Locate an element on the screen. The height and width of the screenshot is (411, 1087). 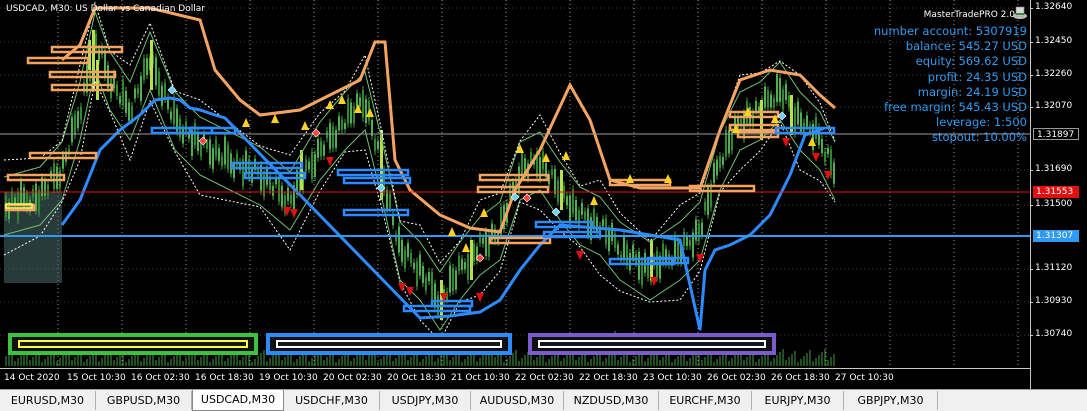
account-balance: balance: 545.27 USD is located at coordinates (966, 46).